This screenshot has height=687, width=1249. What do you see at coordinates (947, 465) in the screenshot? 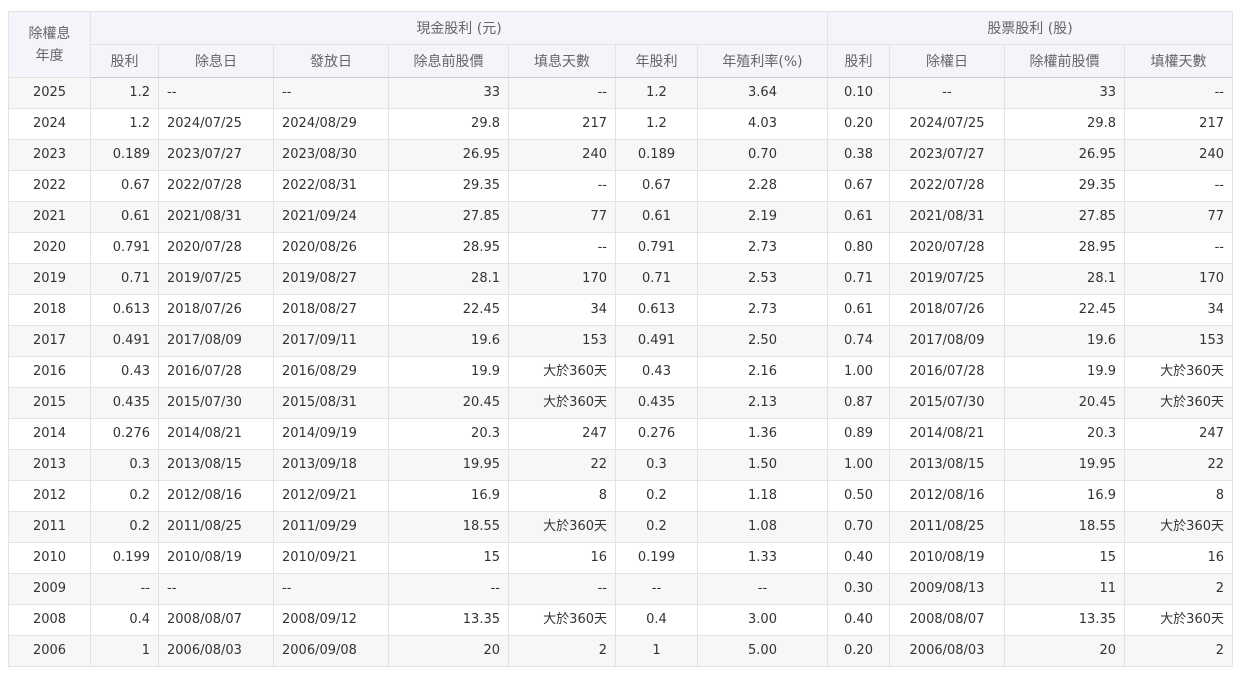
I see `cell-ex-rights-date: 2013/08/15` at bounding box center [947, 465].